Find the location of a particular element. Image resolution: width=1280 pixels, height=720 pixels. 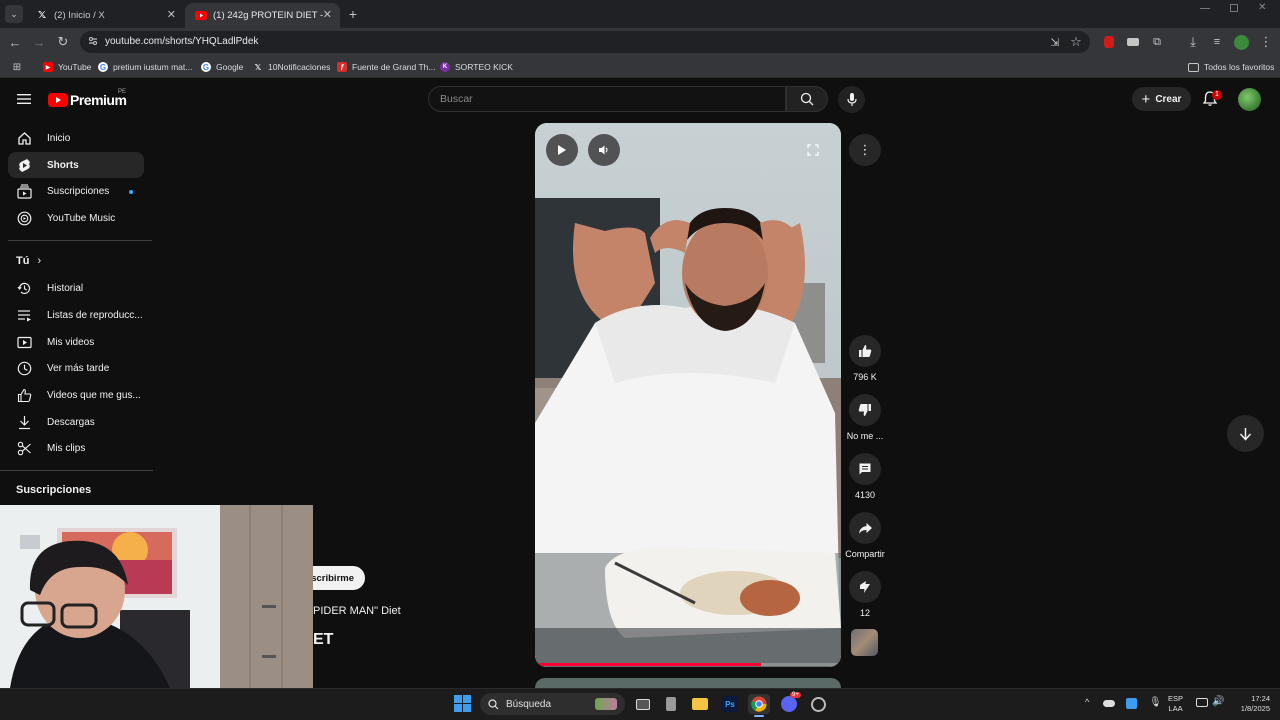

remix-icon is located at coordinates (865, 587).